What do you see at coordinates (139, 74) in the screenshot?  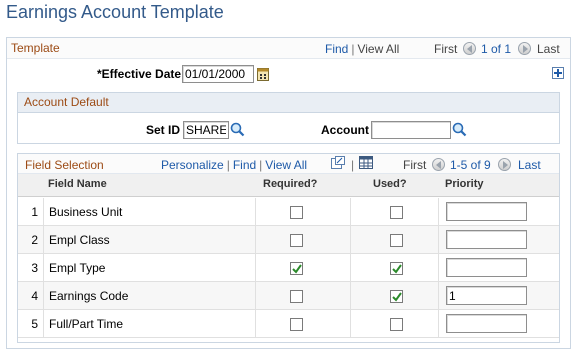 I see `effective-date-label: *Effective Date` at bounding box center [139, 74].